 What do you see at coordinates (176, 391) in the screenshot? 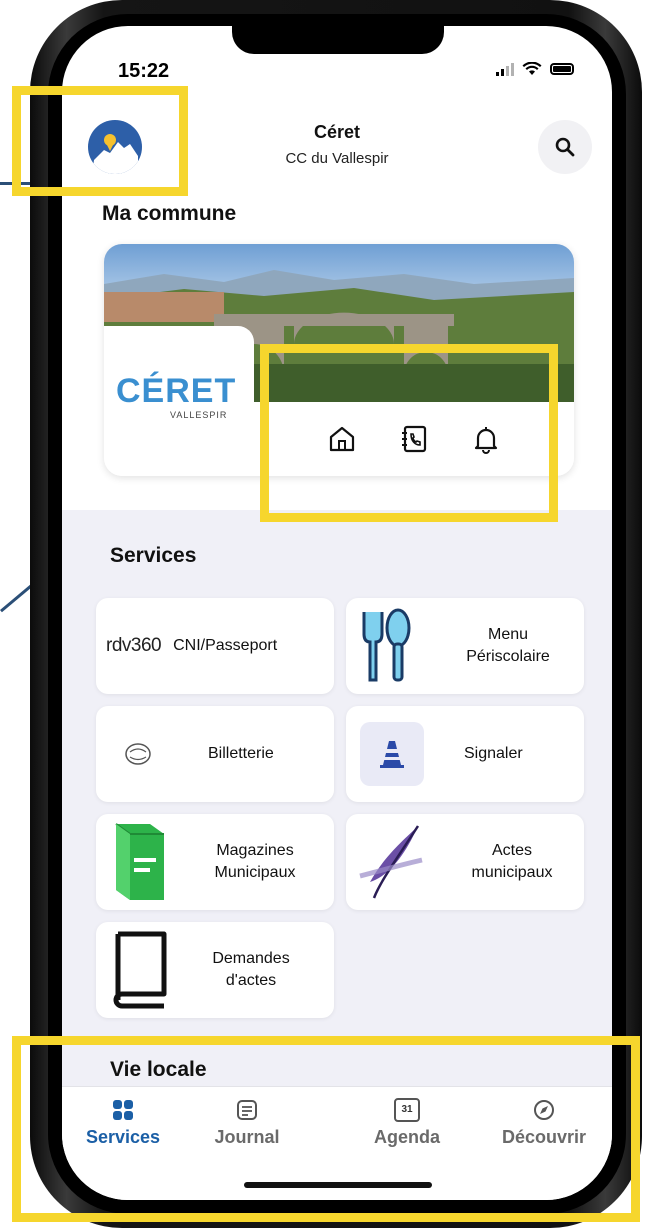
I see `commune-logo-text: CÉRET` at bounding box center [176, 391].